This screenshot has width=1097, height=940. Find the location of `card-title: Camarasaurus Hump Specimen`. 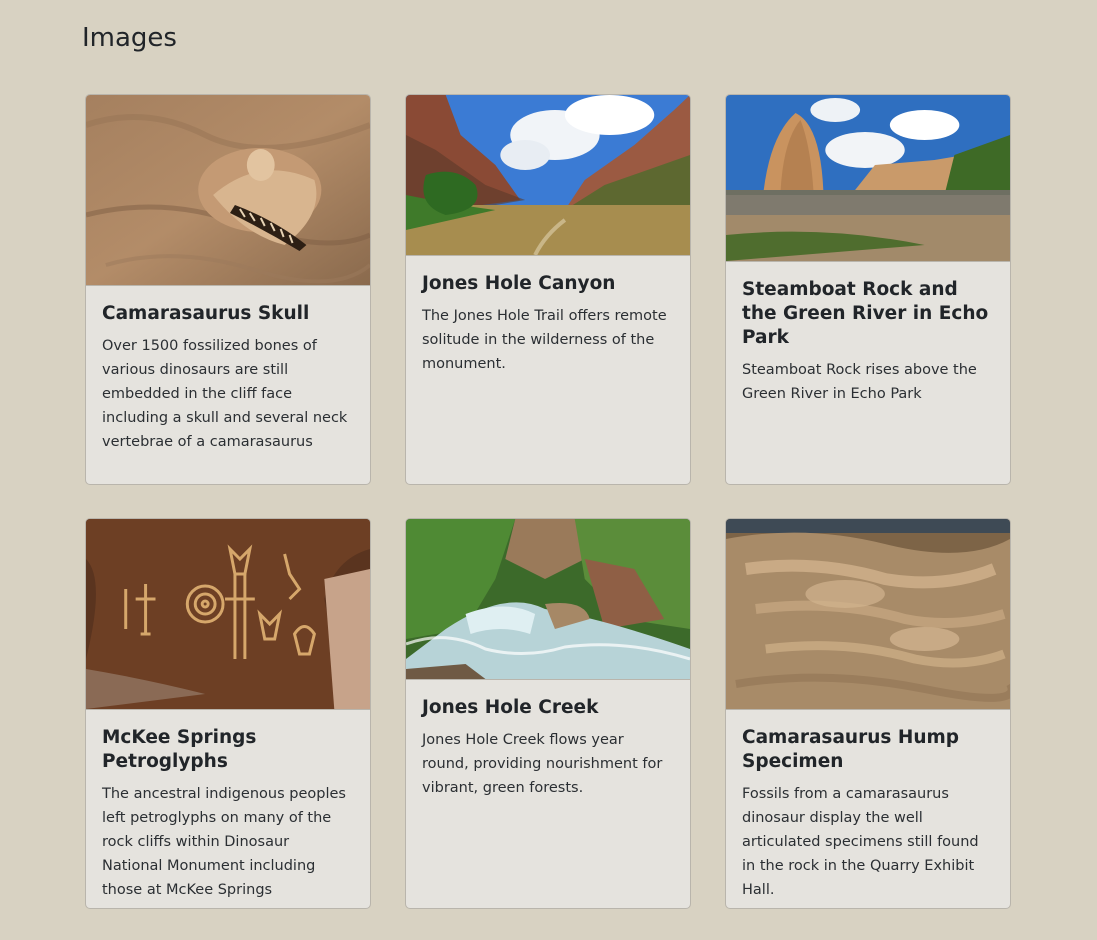

card-title: Camarasaurus Hump Specimen is located at coordinates (851, 749).